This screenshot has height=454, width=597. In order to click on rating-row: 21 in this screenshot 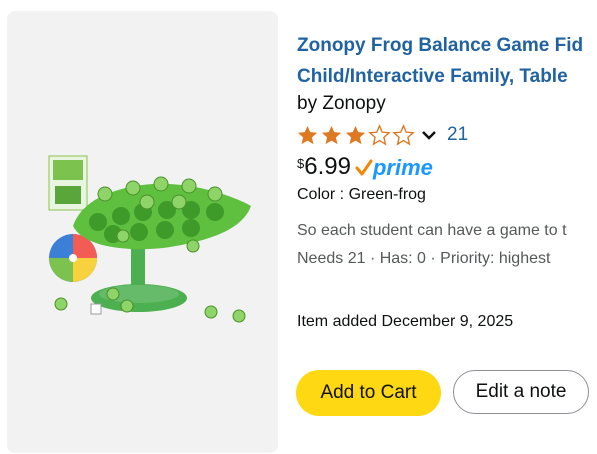, I will do `click(382, 135)`.